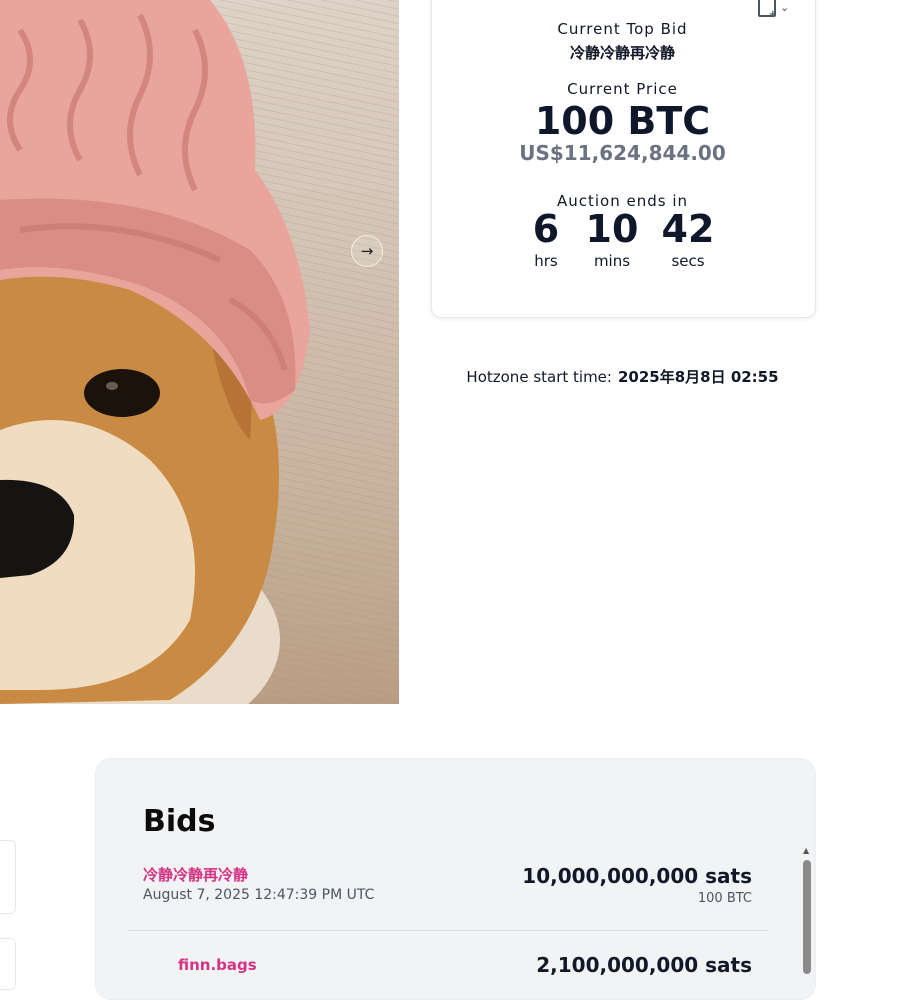 This screenshot has height=1000, width=901. Describe the element at coordinates (259, 895) in the screenshot. I see `bid-time: August 7, 2025 12:47:39 PM UTC` at that location.